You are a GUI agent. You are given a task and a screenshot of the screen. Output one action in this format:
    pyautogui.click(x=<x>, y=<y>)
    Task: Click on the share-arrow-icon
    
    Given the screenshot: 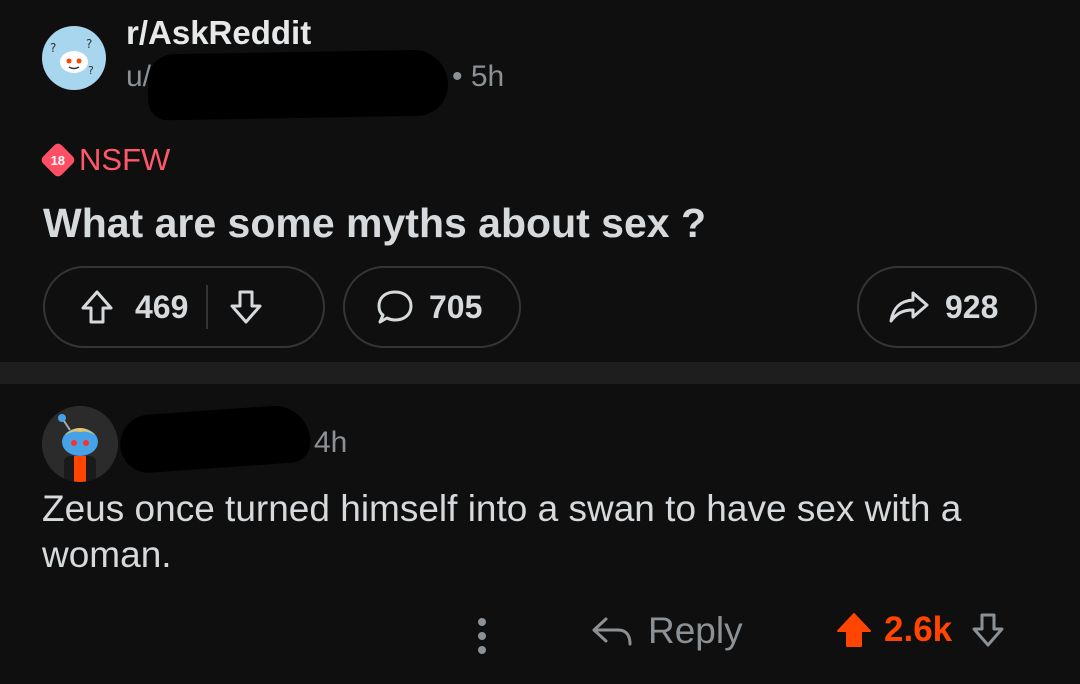 What is the action you would take?
    pyautogui.click(x=909, y=307)
    